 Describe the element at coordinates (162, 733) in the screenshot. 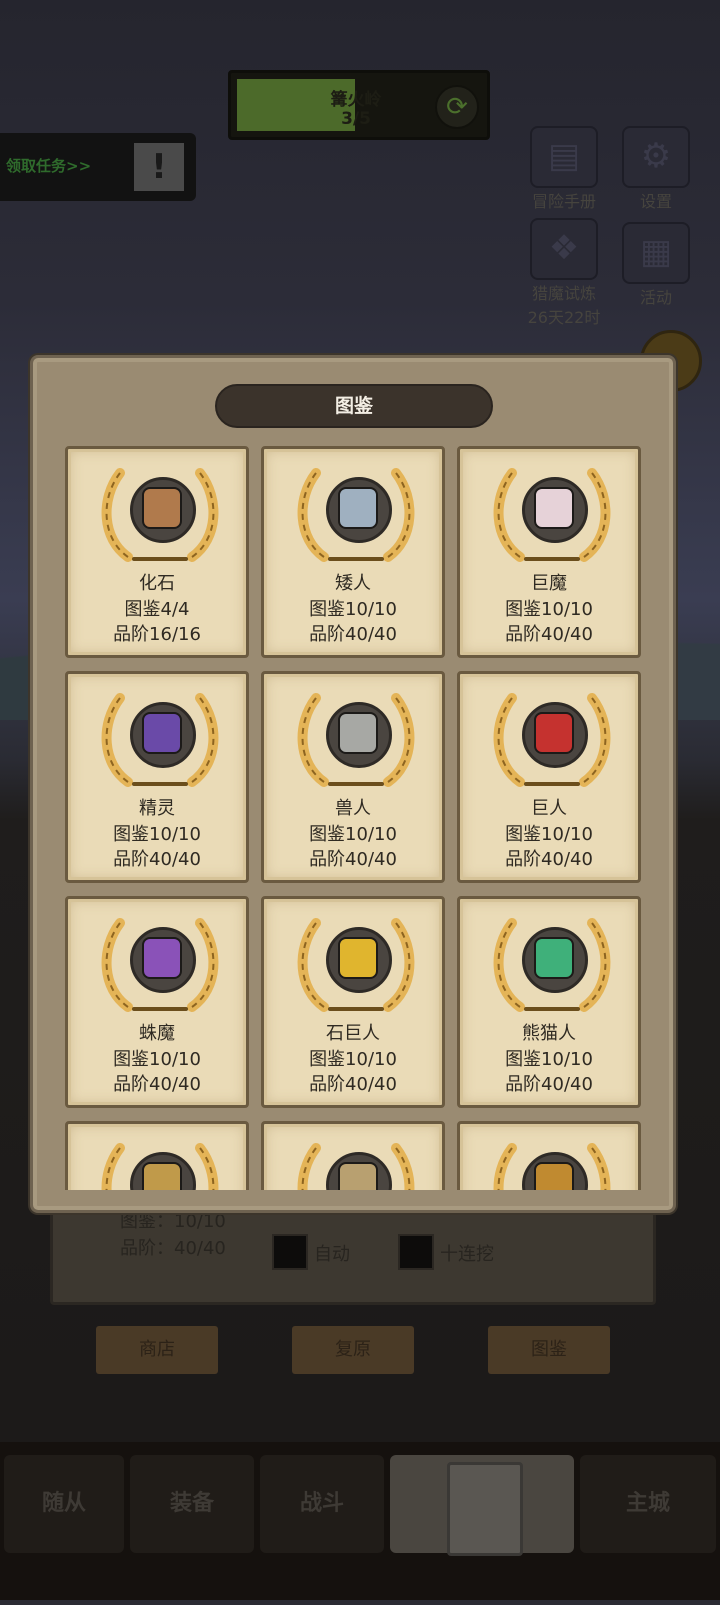

I see `elf-shuriken-icon` at that location.